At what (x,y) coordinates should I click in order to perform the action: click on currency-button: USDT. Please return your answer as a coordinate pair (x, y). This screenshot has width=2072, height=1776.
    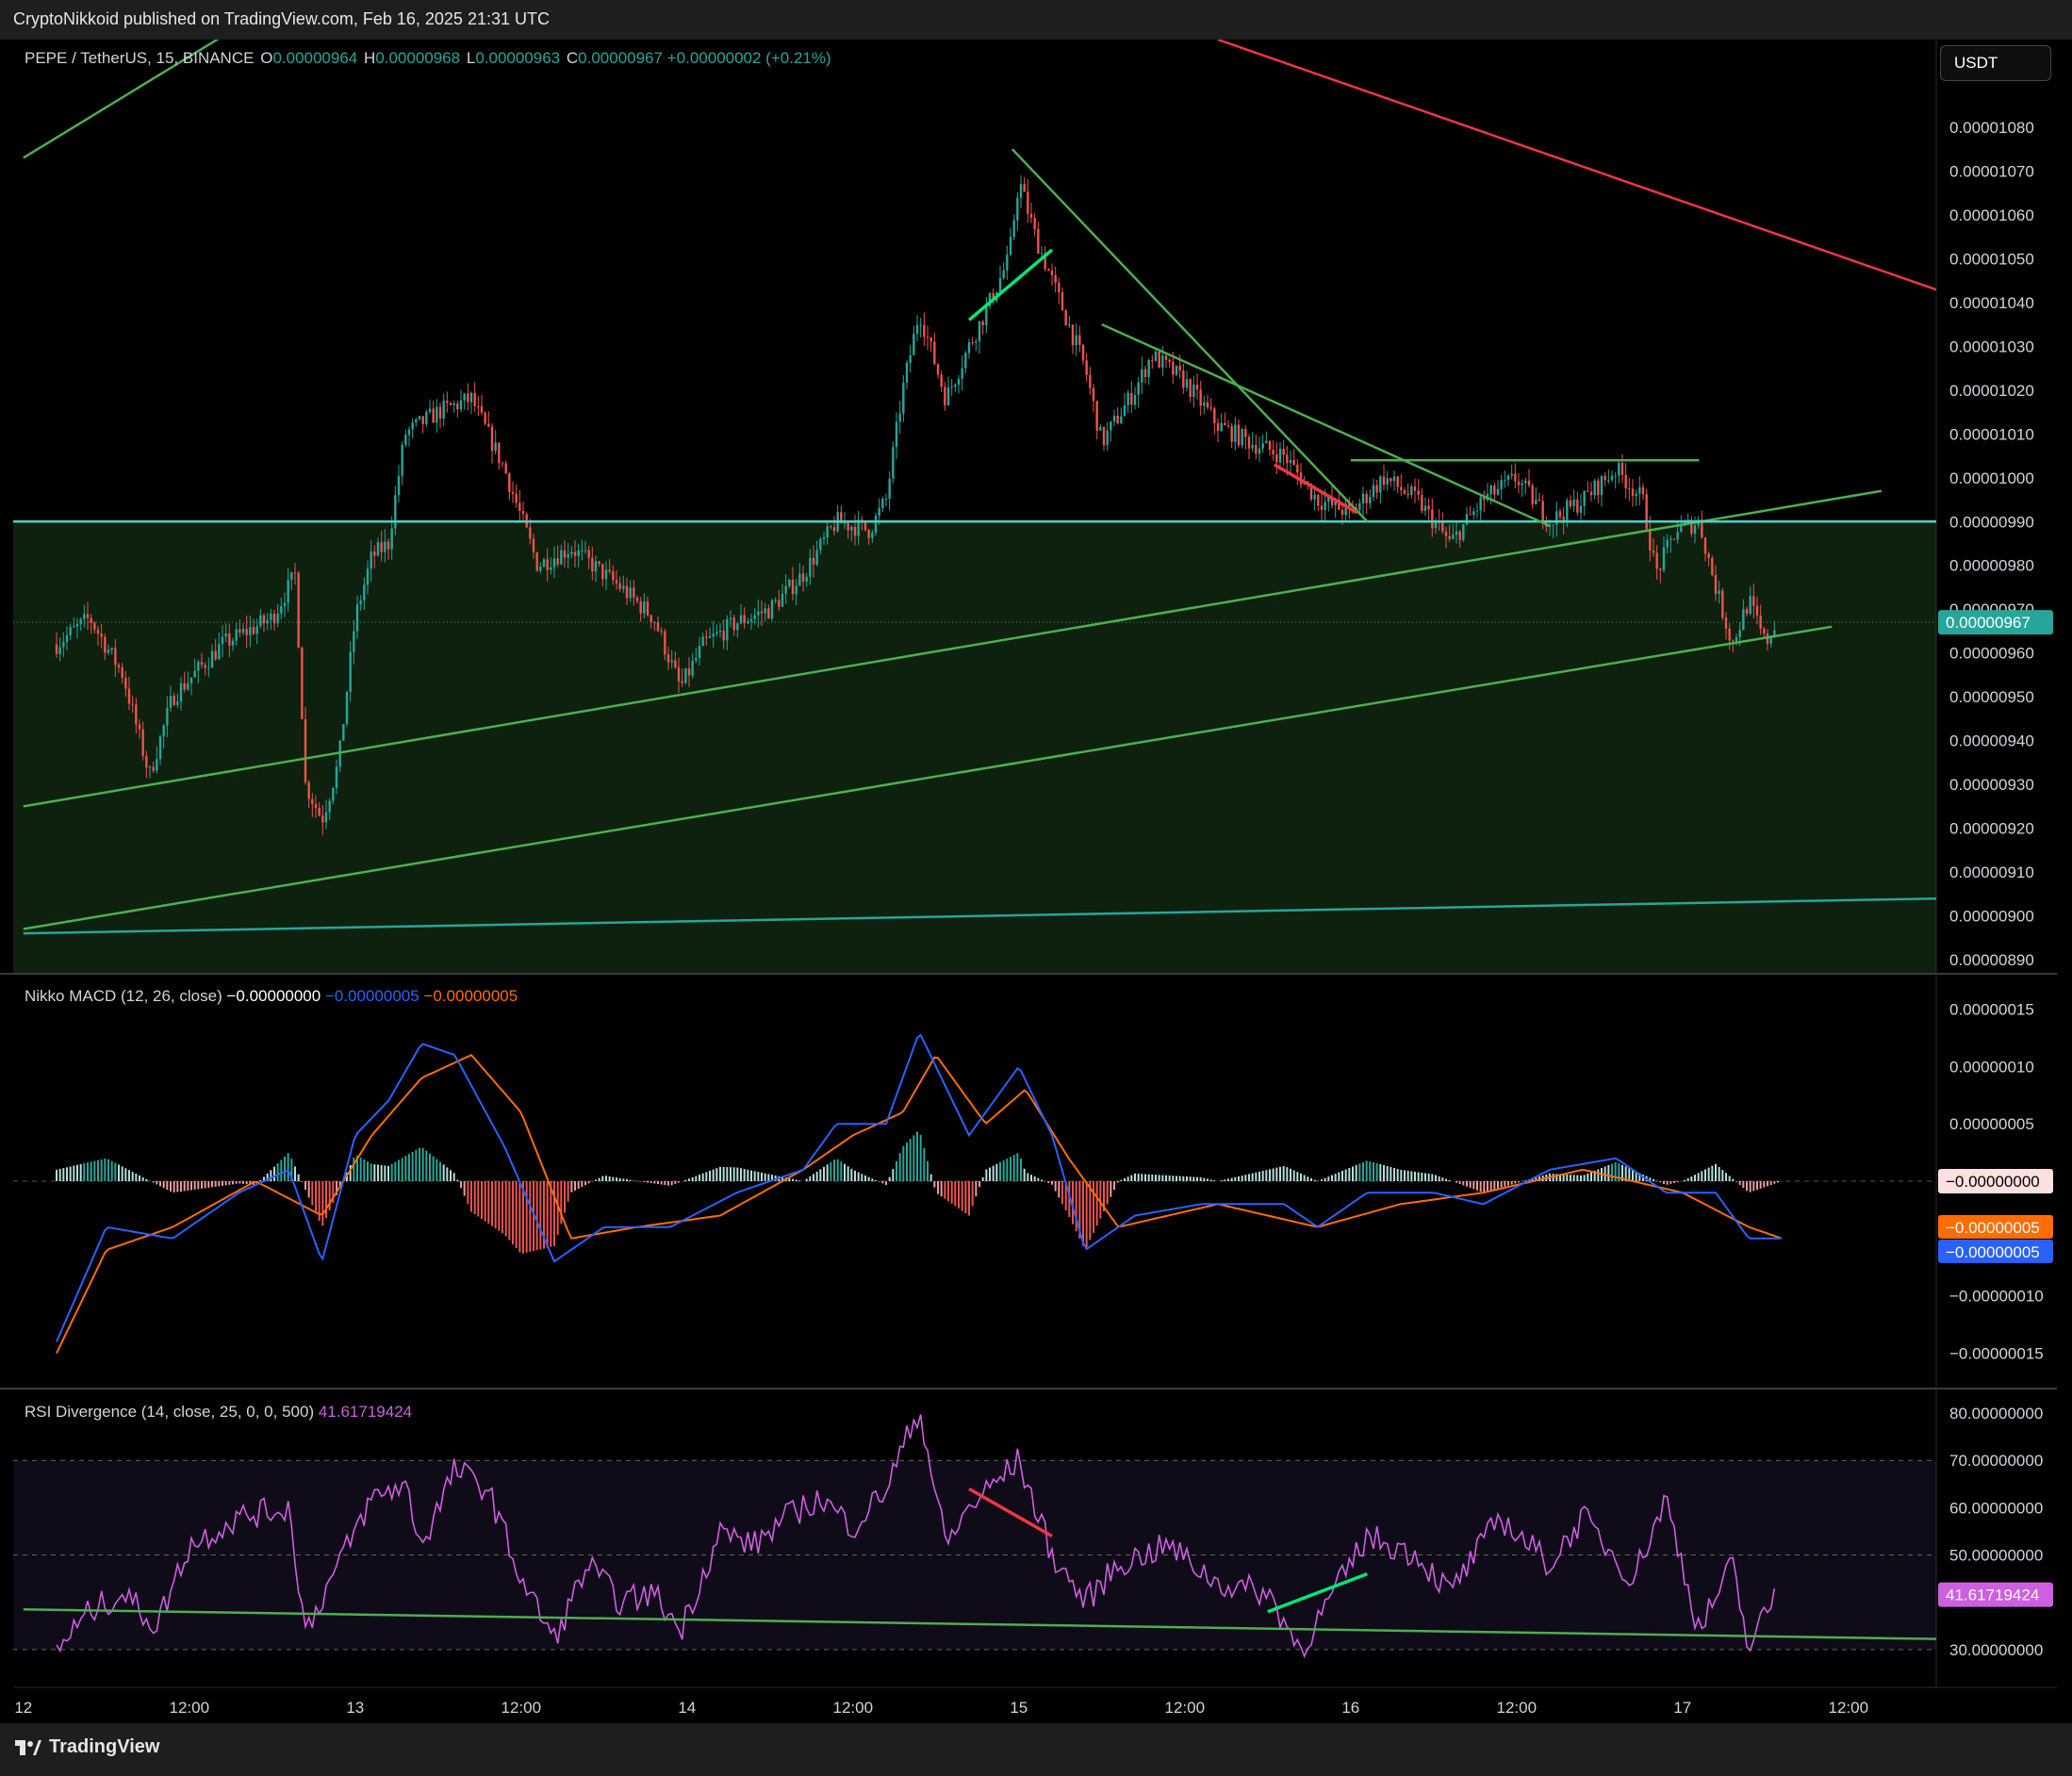
    Looking at the image, I should click on (1995, 63).